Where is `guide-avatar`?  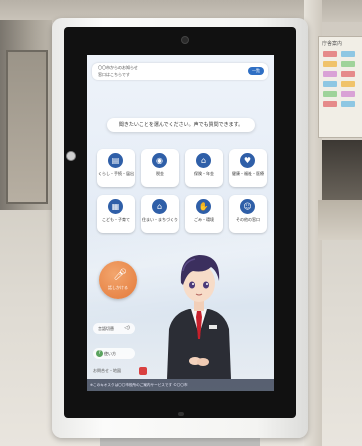
guide-avatar is located at coordinates (199, 317).